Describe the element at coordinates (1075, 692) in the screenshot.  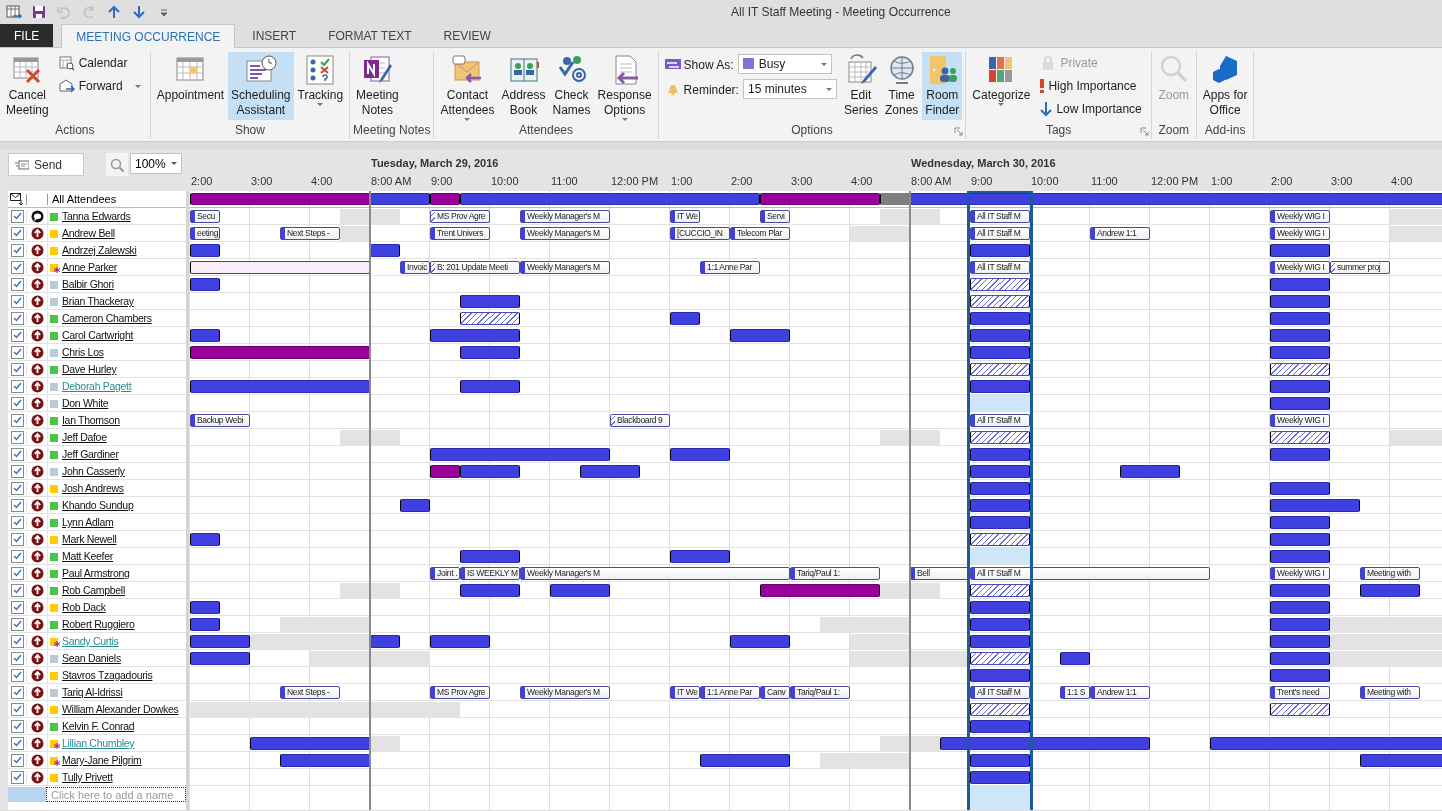
I see `meeting-block: 1:1 S` at that location.